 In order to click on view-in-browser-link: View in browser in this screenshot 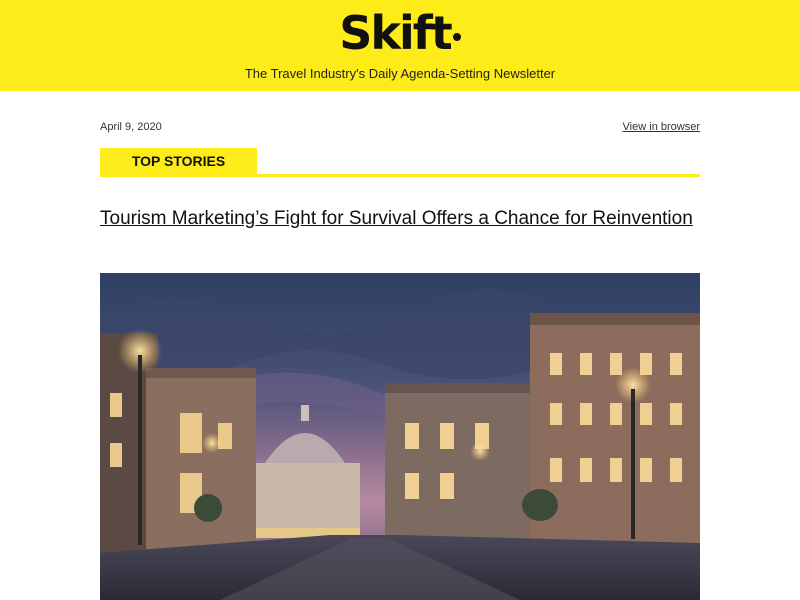, I will do `click(661, 127)`.